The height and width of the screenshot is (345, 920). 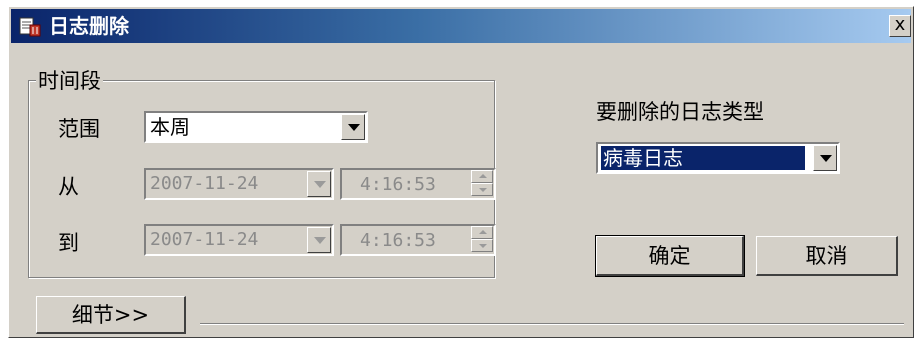 I want to click on from-time-down-button, so click(x=482, y=189).